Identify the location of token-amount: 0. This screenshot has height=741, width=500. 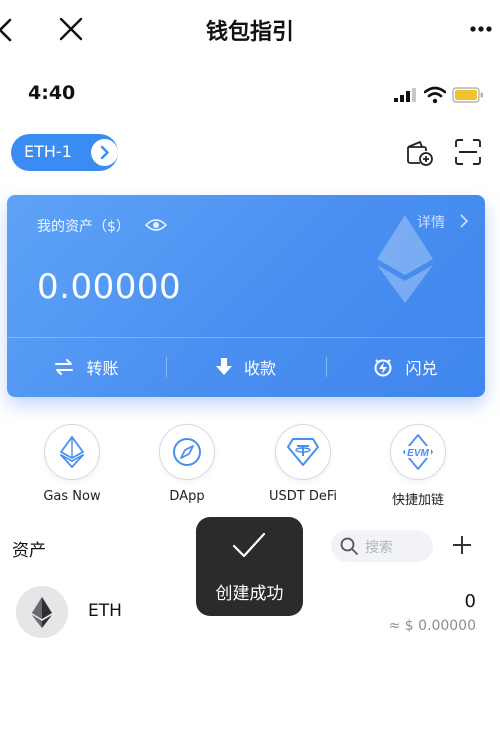
(470, 601).